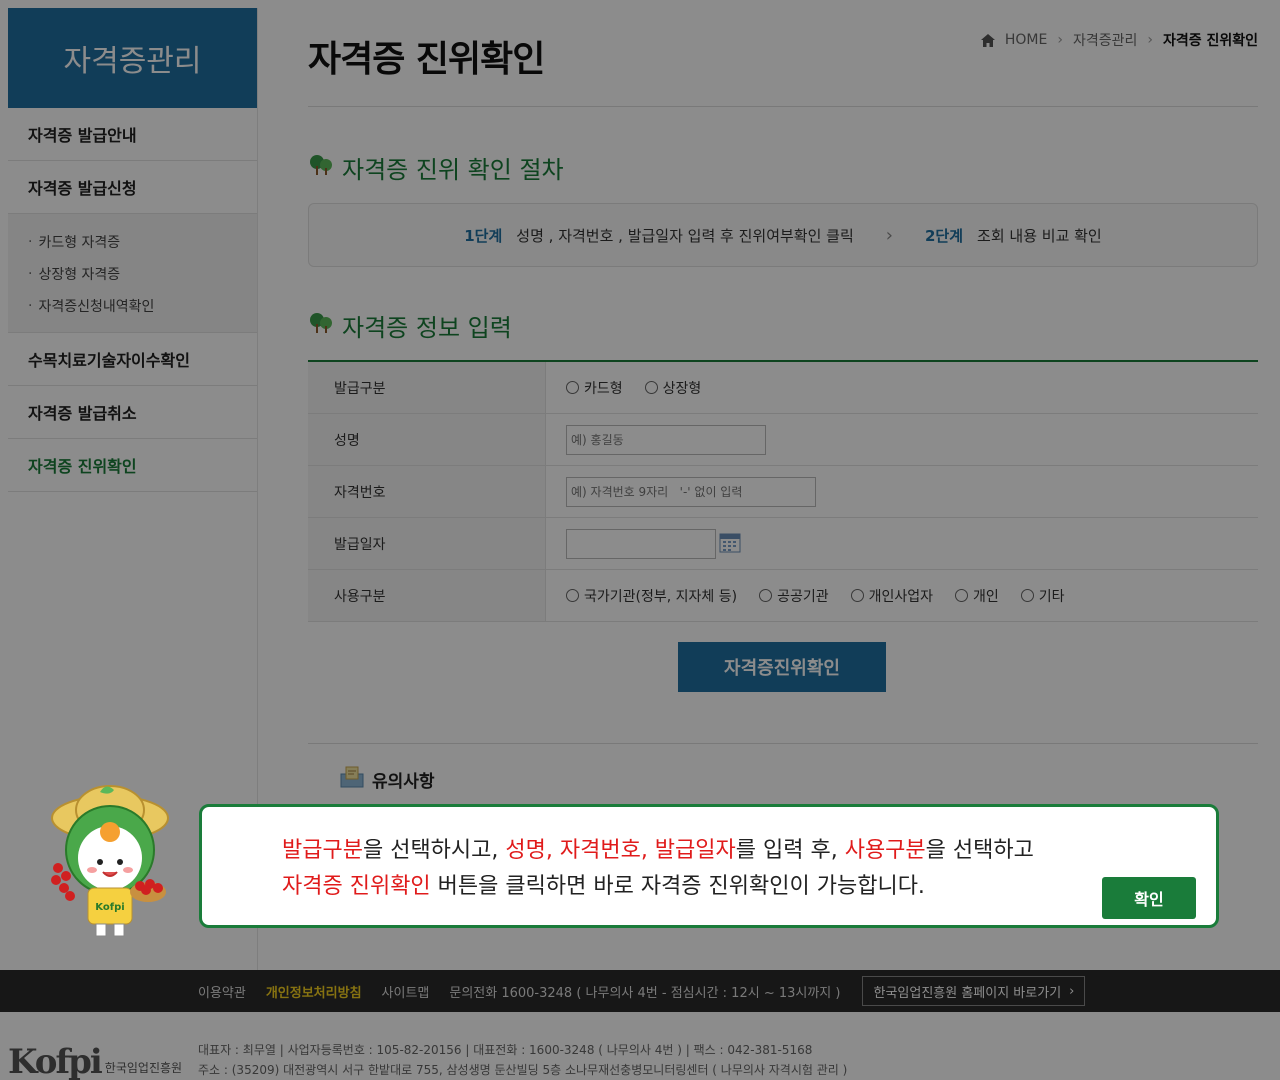 This screenshot has width=1280, height=1080. What do you see at coordinates (109, 907) in the screenshot?
I see `mascot-badge: Kofpi` at bounding box center [109, 907].